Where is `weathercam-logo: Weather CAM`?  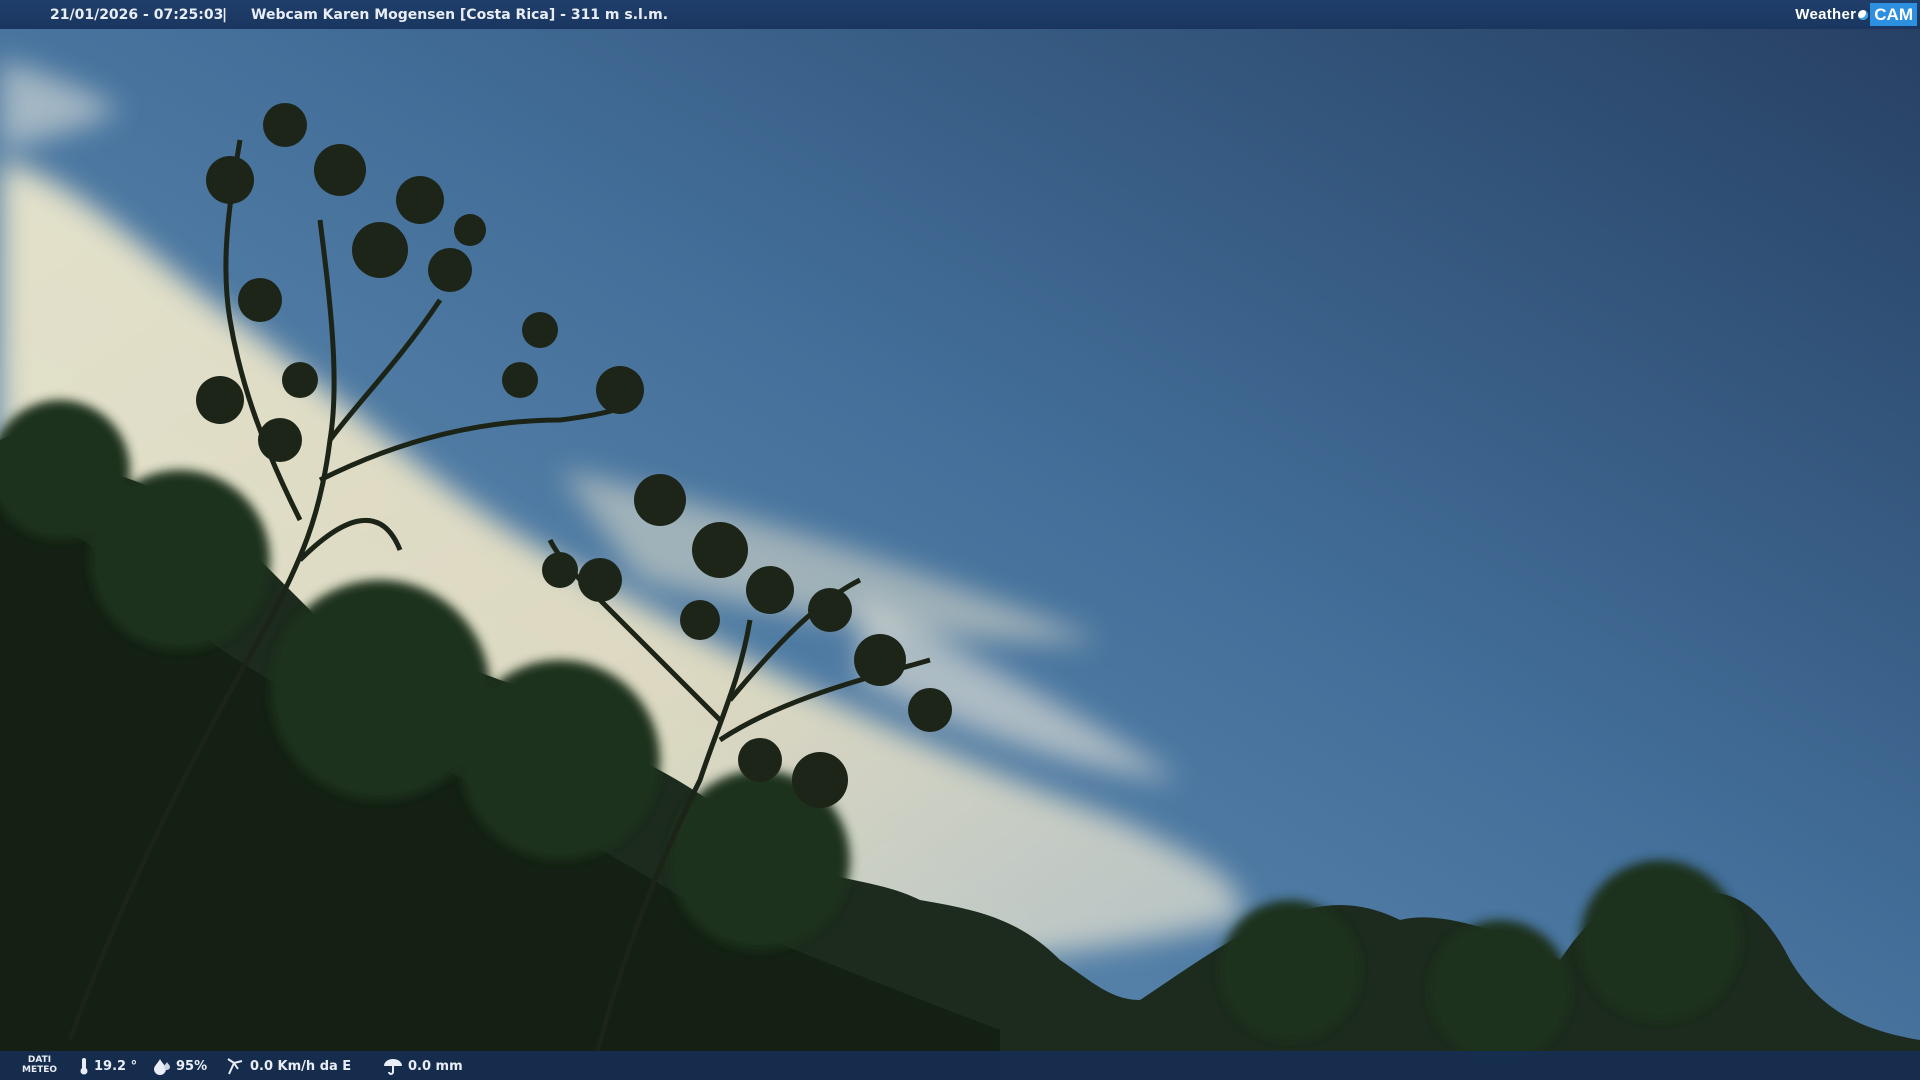 weathercam-logo: Weather CAM is located at coordinates (1856, 14).